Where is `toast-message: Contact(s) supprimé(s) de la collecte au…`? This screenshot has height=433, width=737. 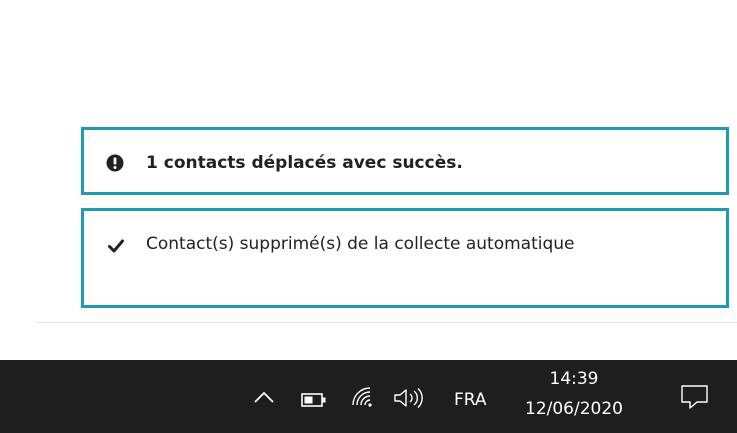 toast-message: Contact(s) supprimé(s) de la collecte au… is located at coordinates (360, 244).